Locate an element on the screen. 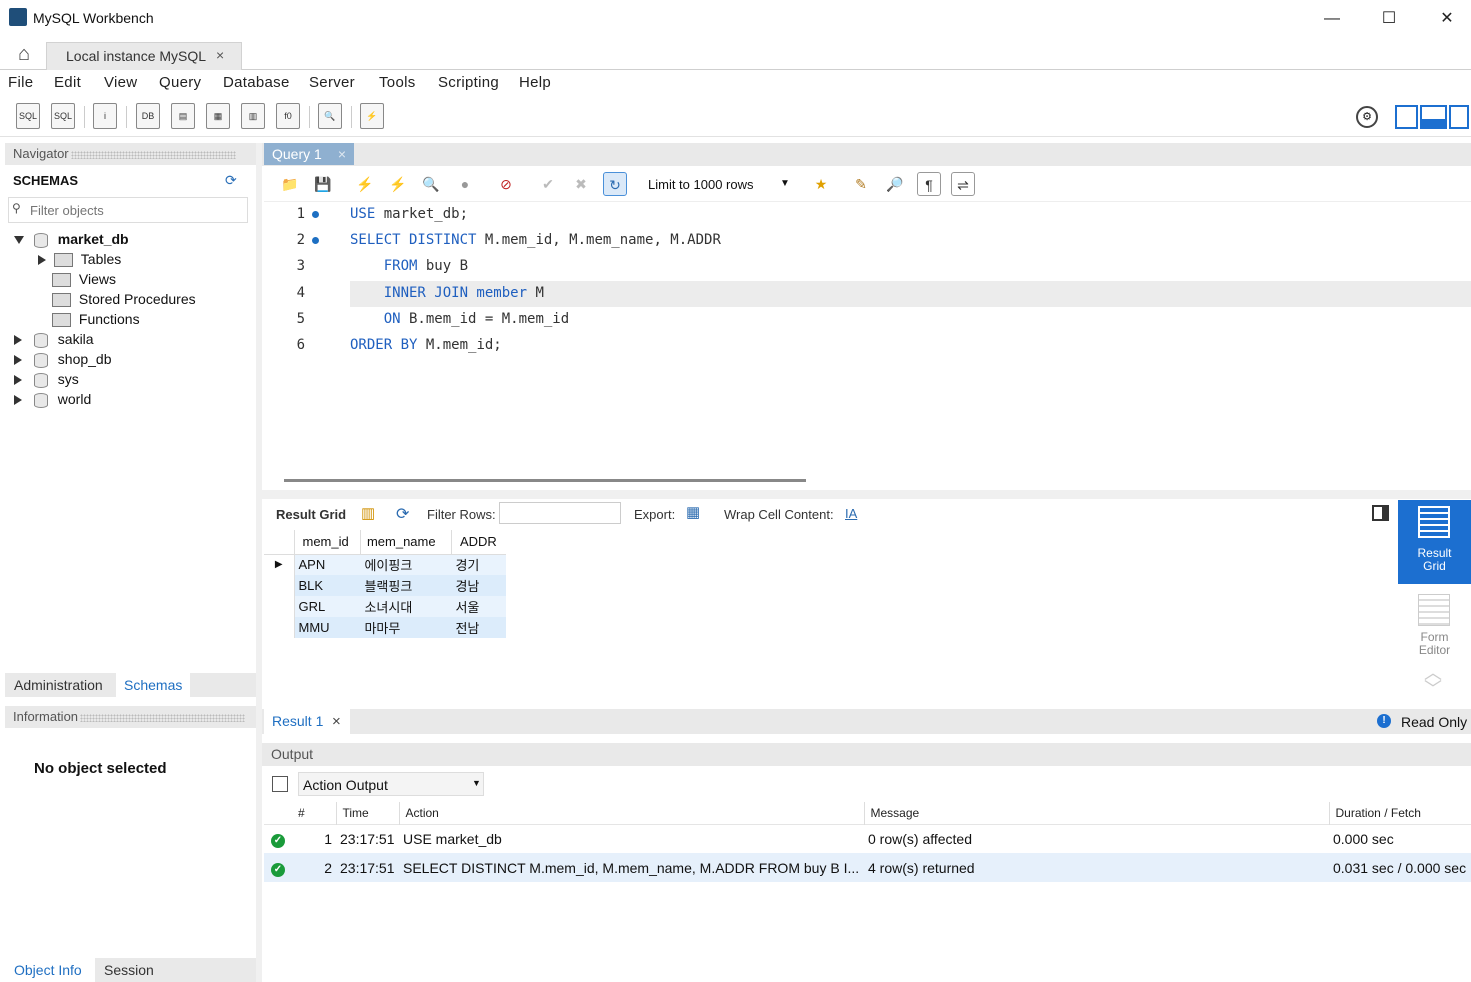 The image size is (1471, 982). table-row: GRL 소녀시대 서울 is located at coordinates (385, 606).